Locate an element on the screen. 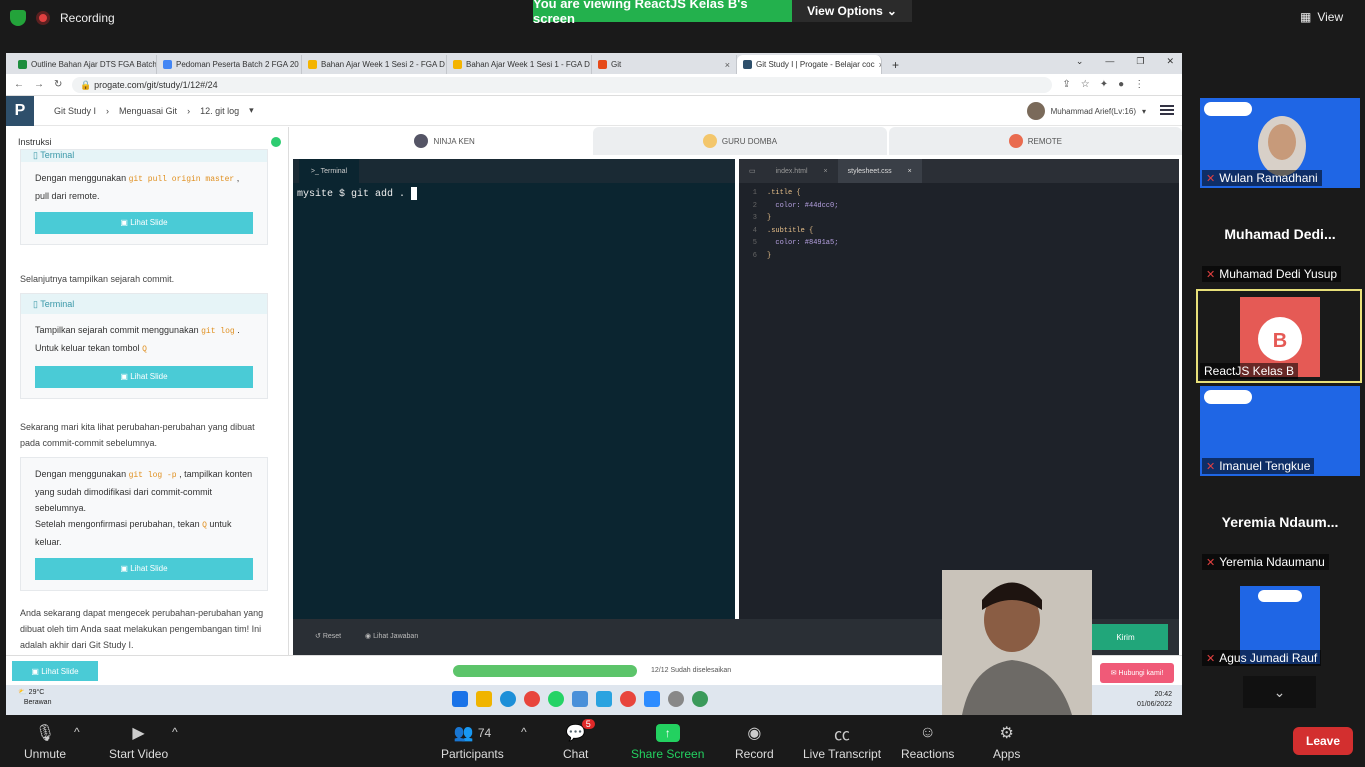 The height and width of the screenshot is (767, 1365). chrome-icon is located at coordinates (532, 699).